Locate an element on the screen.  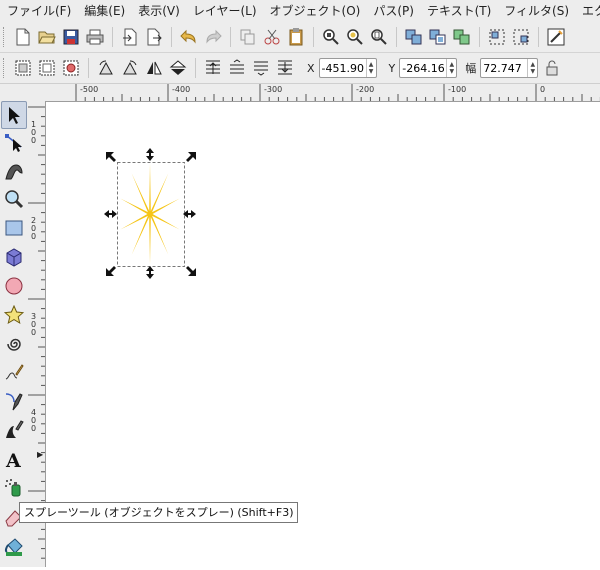
y-spin-arrows: ▲ ▼ is located at coordinates (451, 68).